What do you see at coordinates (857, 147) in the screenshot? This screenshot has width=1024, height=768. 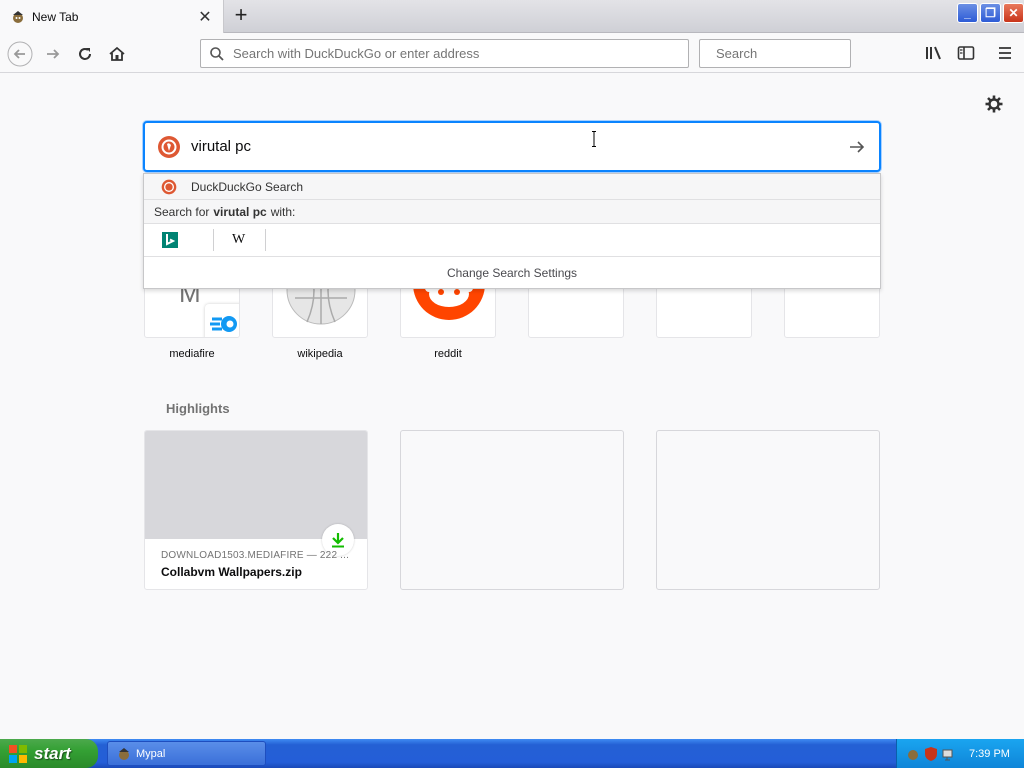 I see `go-arrow-icon` at bounding box center [857, 147].